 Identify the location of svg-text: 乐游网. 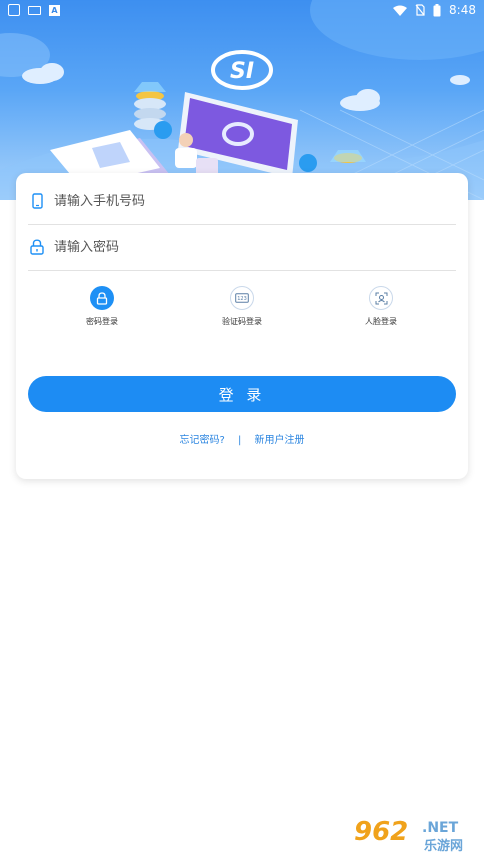
(443, 846).